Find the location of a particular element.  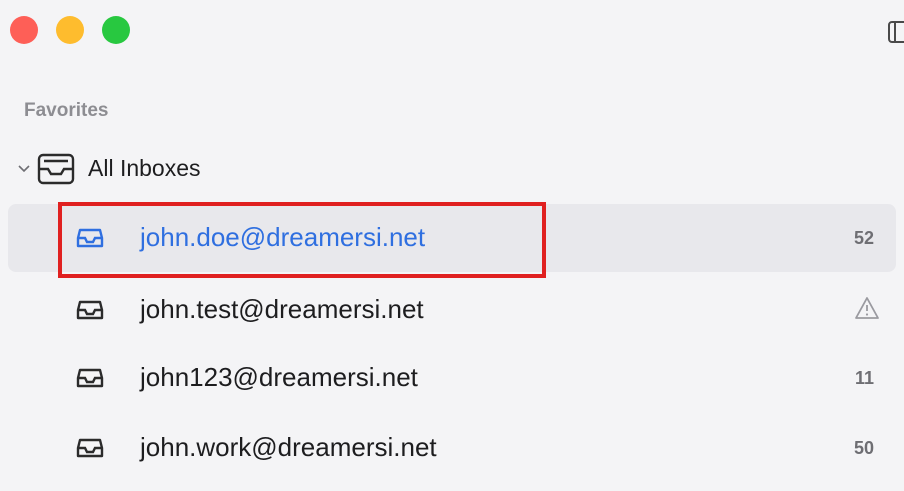

zoom-button is located at coordinates (116, 30).